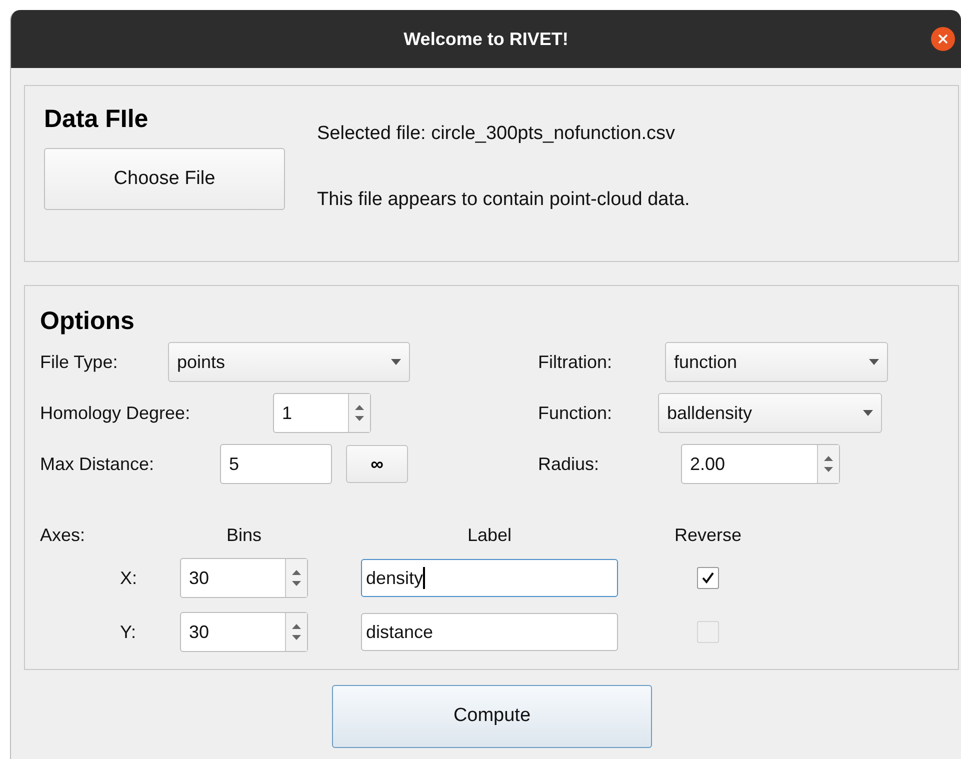 Image resolution: width=961 pixels, height=759 pixels. I want to click on axis-label: X:, so click(128, 578).